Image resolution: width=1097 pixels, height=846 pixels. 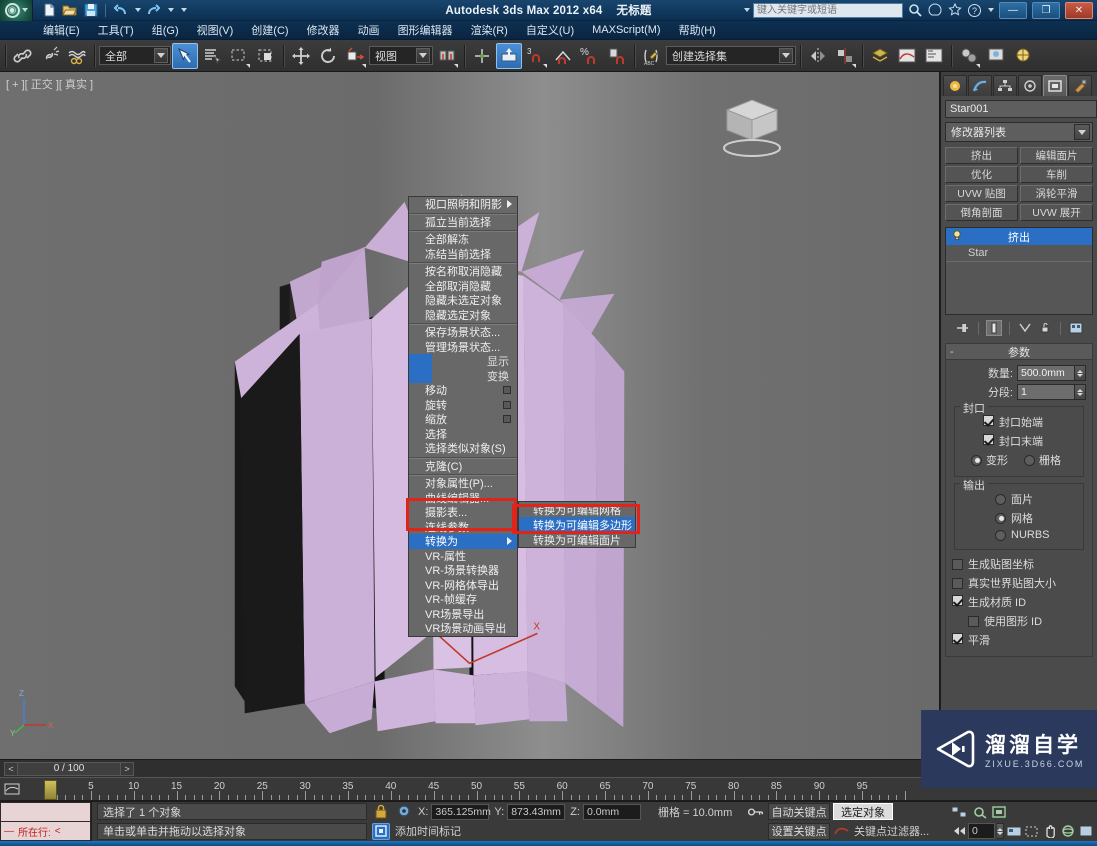 I want to click on segments-spinner-buttons, so click(x=1080, y=392).